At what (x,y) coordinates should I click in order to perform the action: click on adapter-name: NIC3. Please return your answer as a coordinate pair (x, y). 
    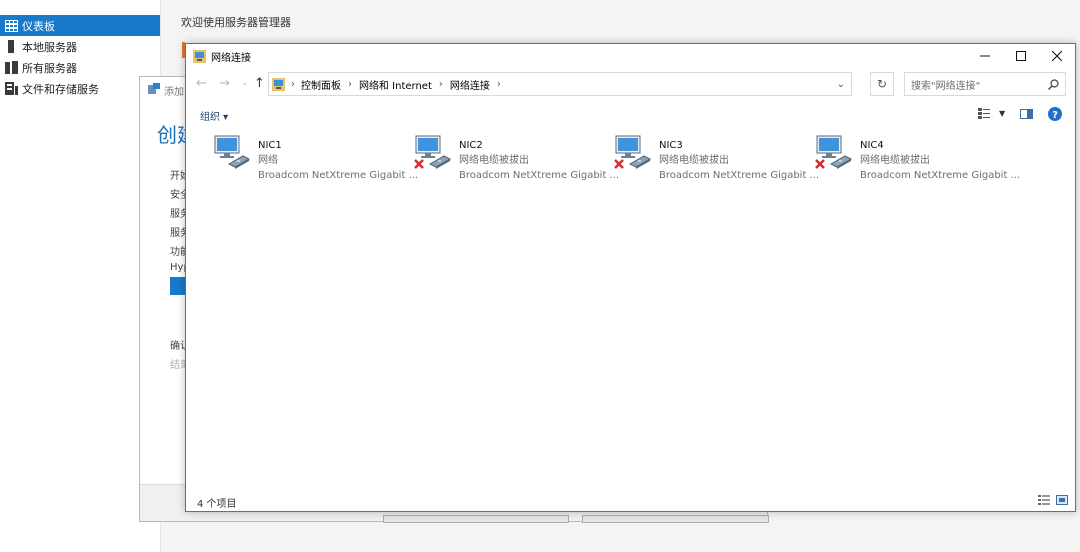
    Looking at the image, I should click on (671, 145).